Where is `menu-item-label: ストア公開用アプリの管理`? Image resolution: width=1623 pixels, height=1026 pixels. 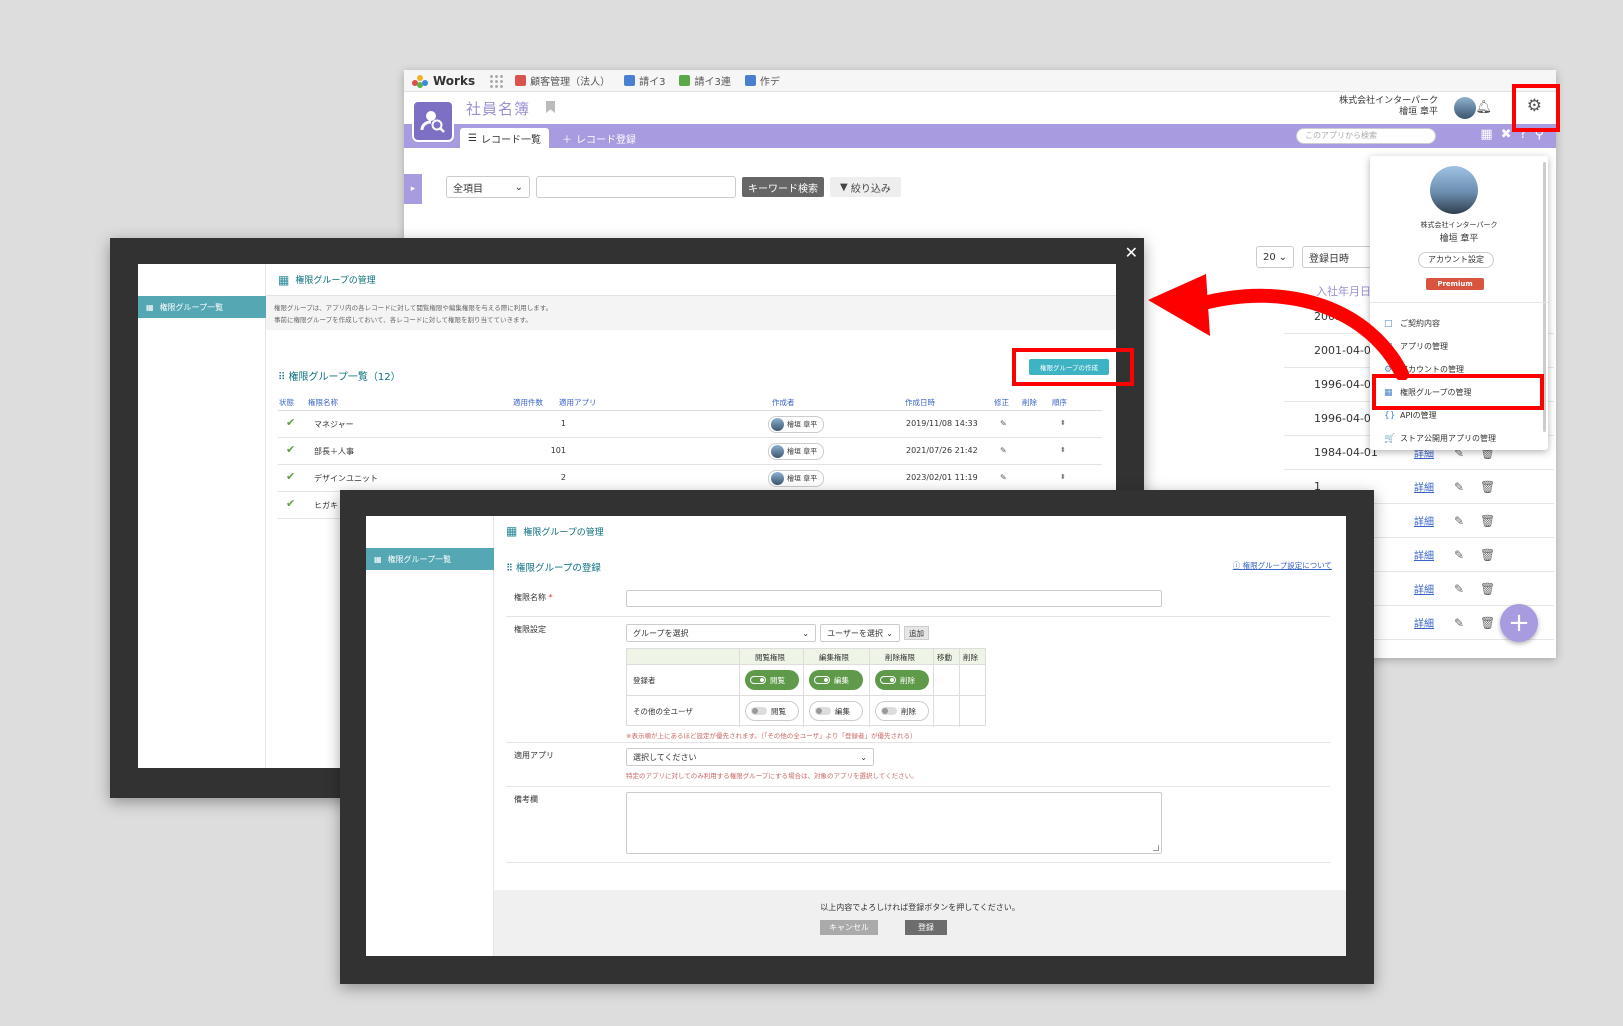 menu-item-label: ストア公開用アプリの管理 is located at coordinates (1448, 438).